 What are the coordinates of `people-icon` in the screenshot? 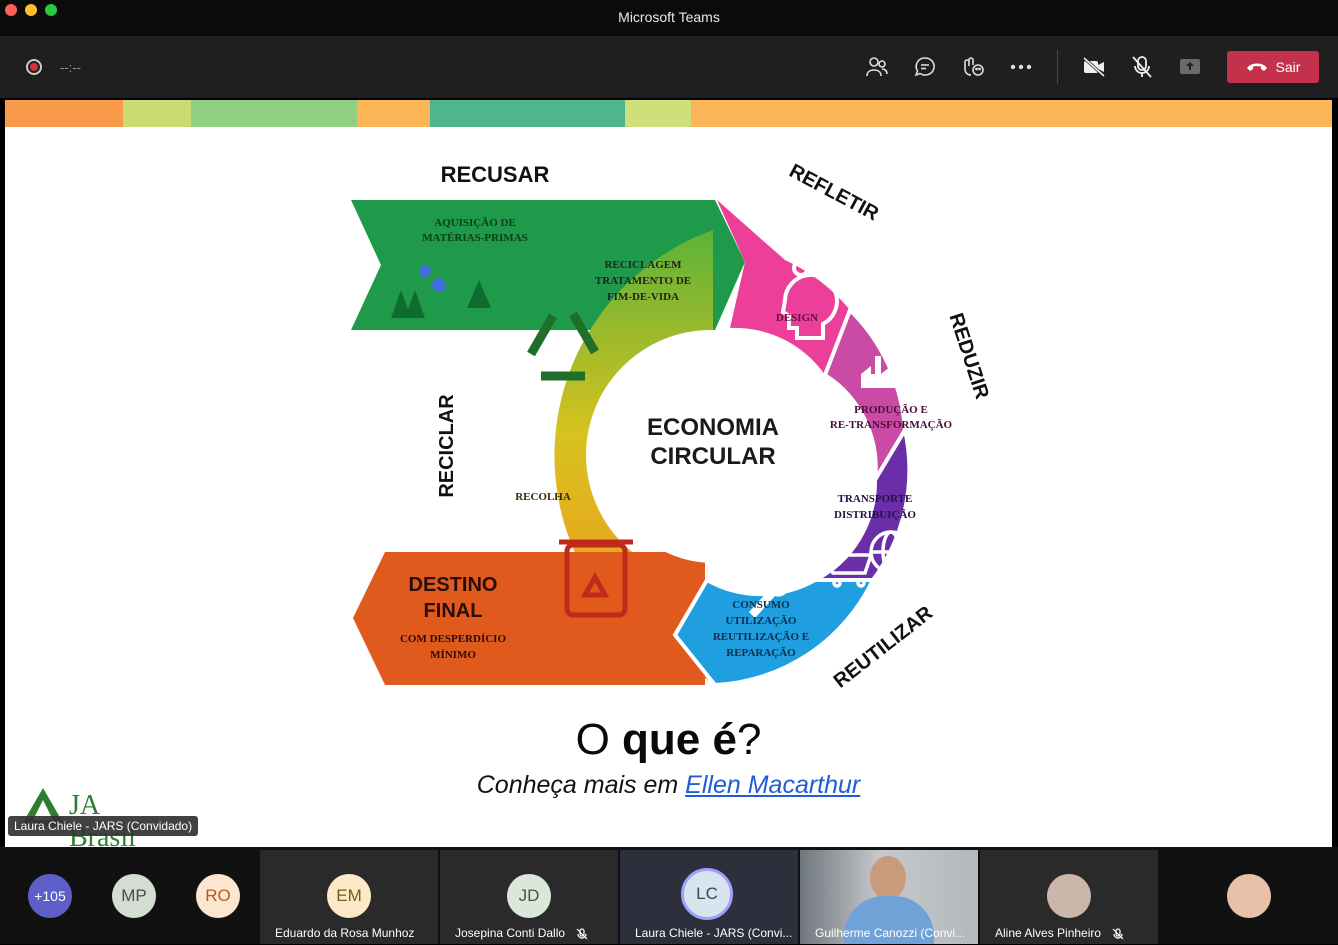 It's located at (877, 67).